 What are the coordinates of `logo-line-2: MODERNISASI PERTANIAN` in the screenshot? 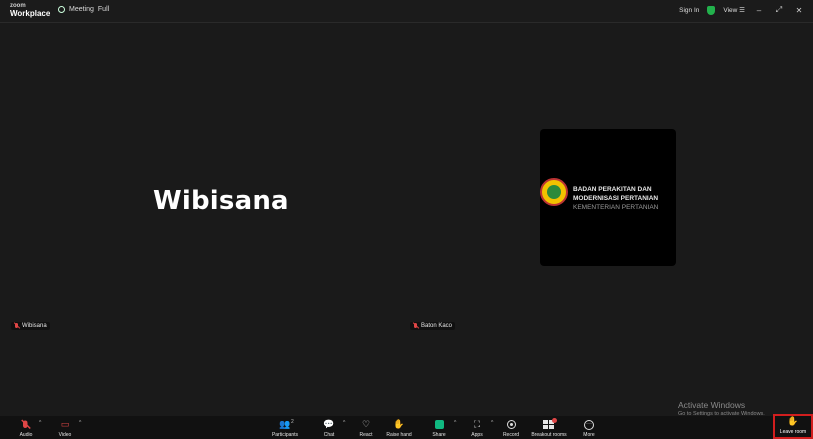 It's located at (616, 198).